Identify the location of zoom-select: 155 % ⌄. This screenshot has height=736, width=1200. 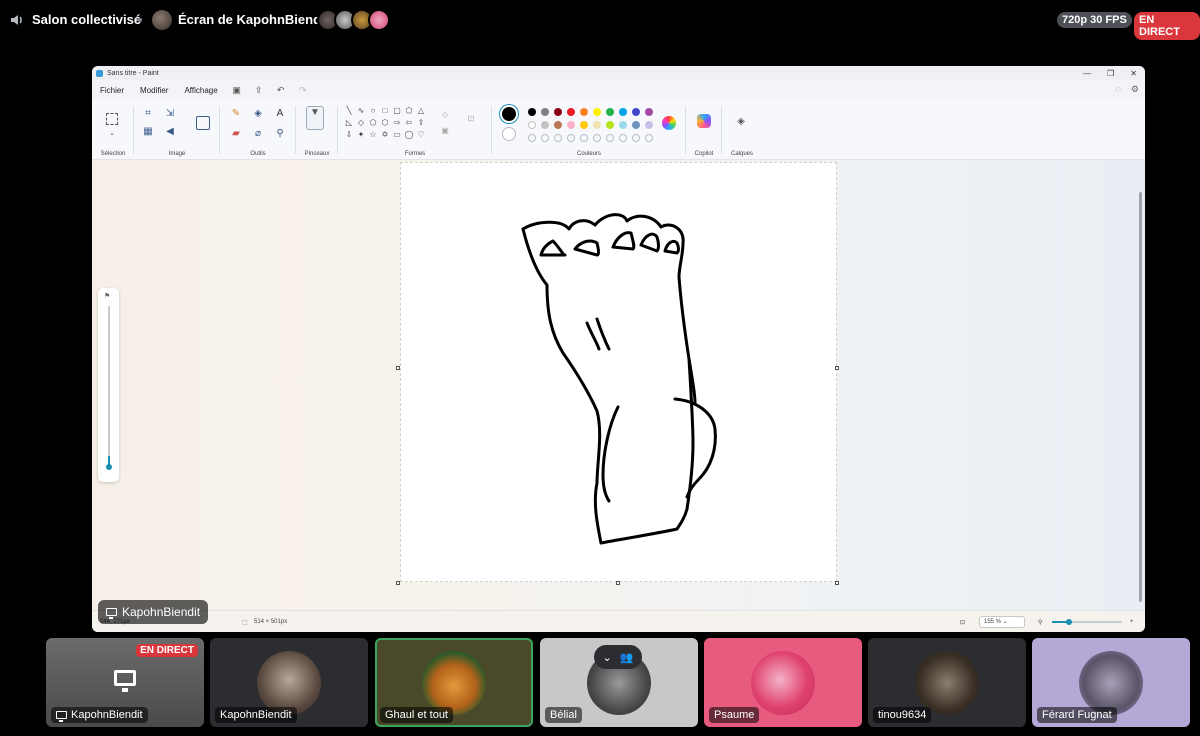
(1002, 622).